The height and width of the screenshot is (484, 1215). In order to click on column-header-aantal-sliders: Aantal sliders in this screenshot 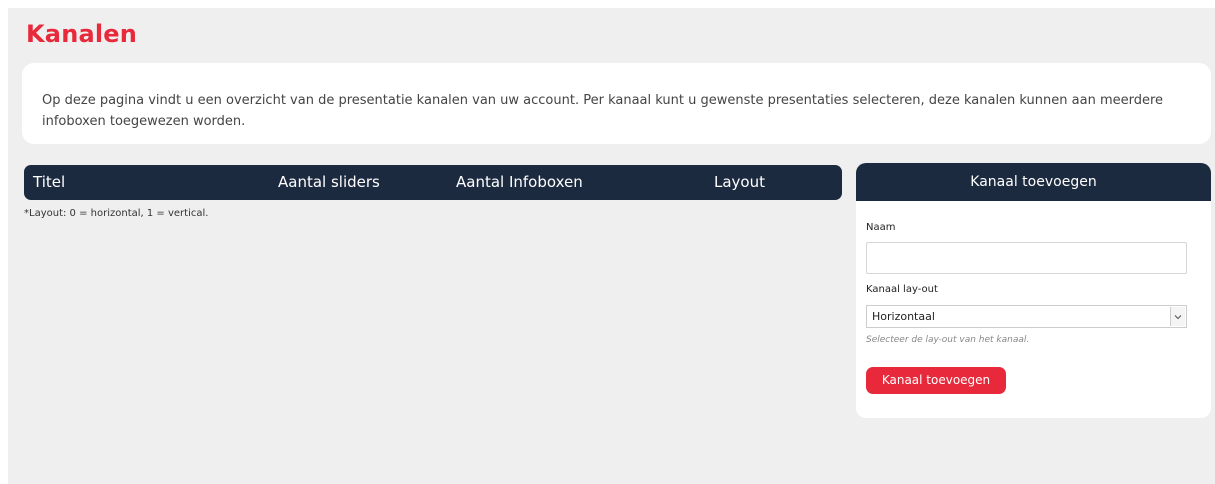, I will do `click(329, 182)`.